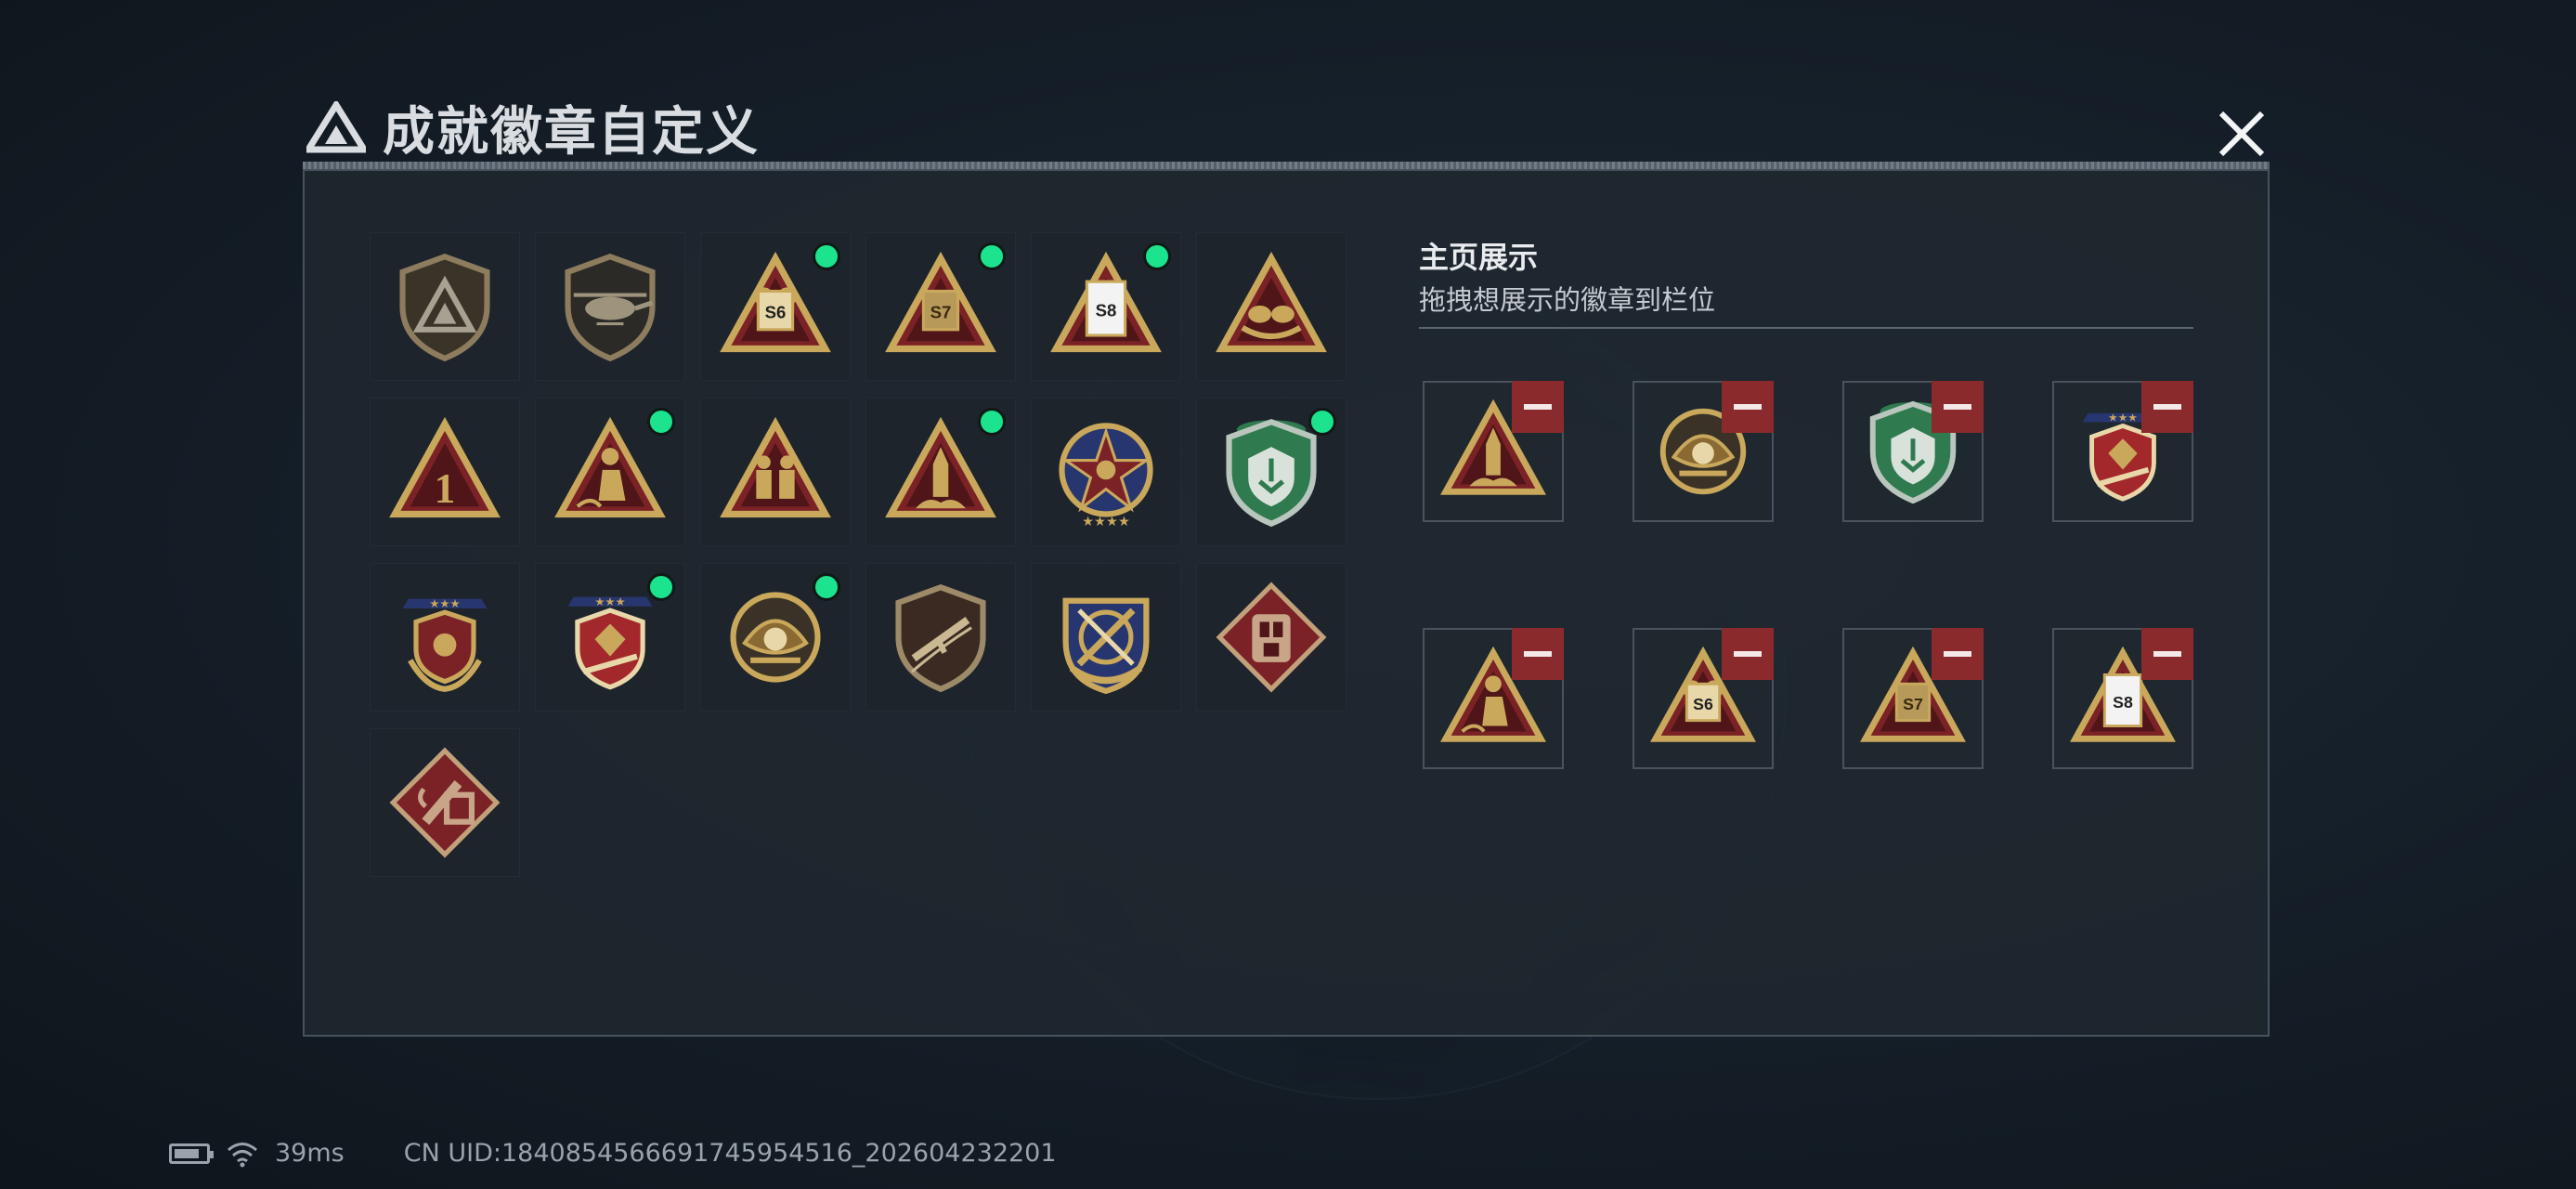 This screenshot has height=1189, width=2576. What do you see at coordinates (446, 488) in the screenshot?
I see `svg-text: 1` at bounding box center [446, 488].